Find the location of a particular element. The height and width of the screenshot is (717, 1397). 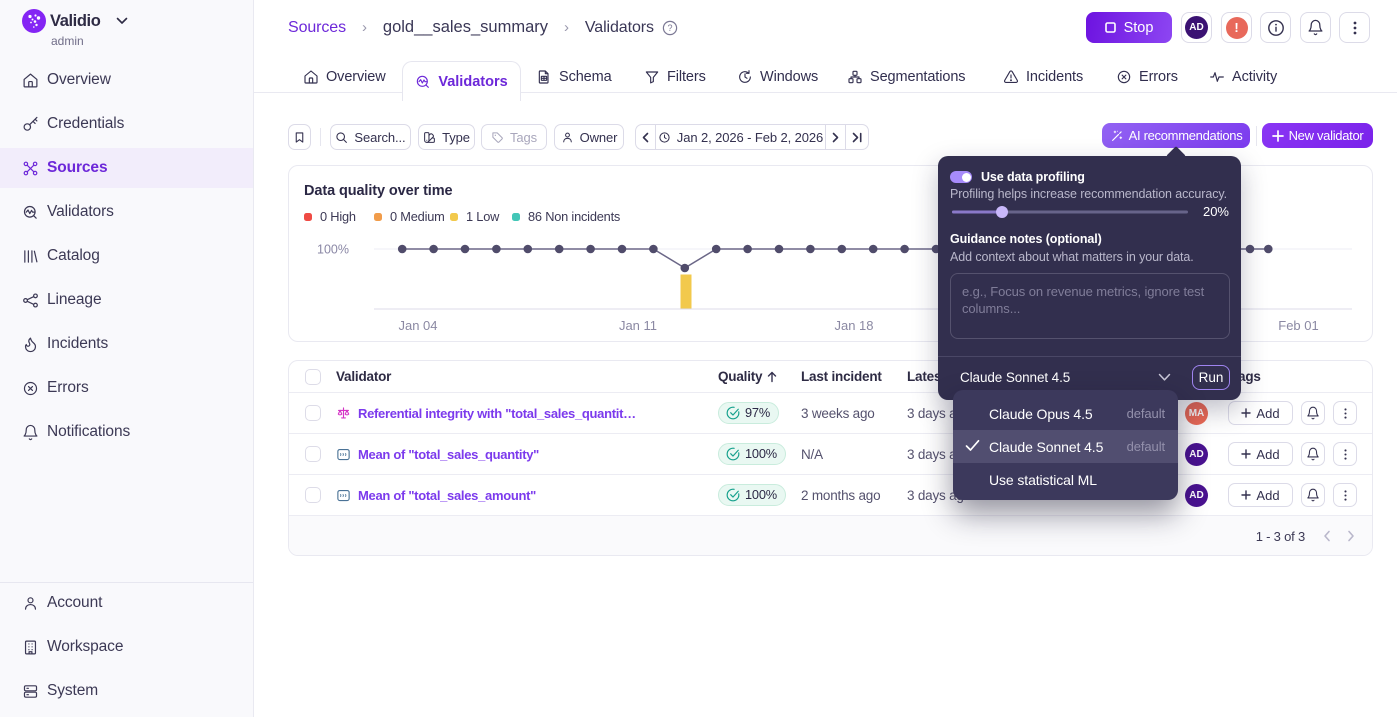

svg-text: Jan 18 is located at coordinates (853, 325).